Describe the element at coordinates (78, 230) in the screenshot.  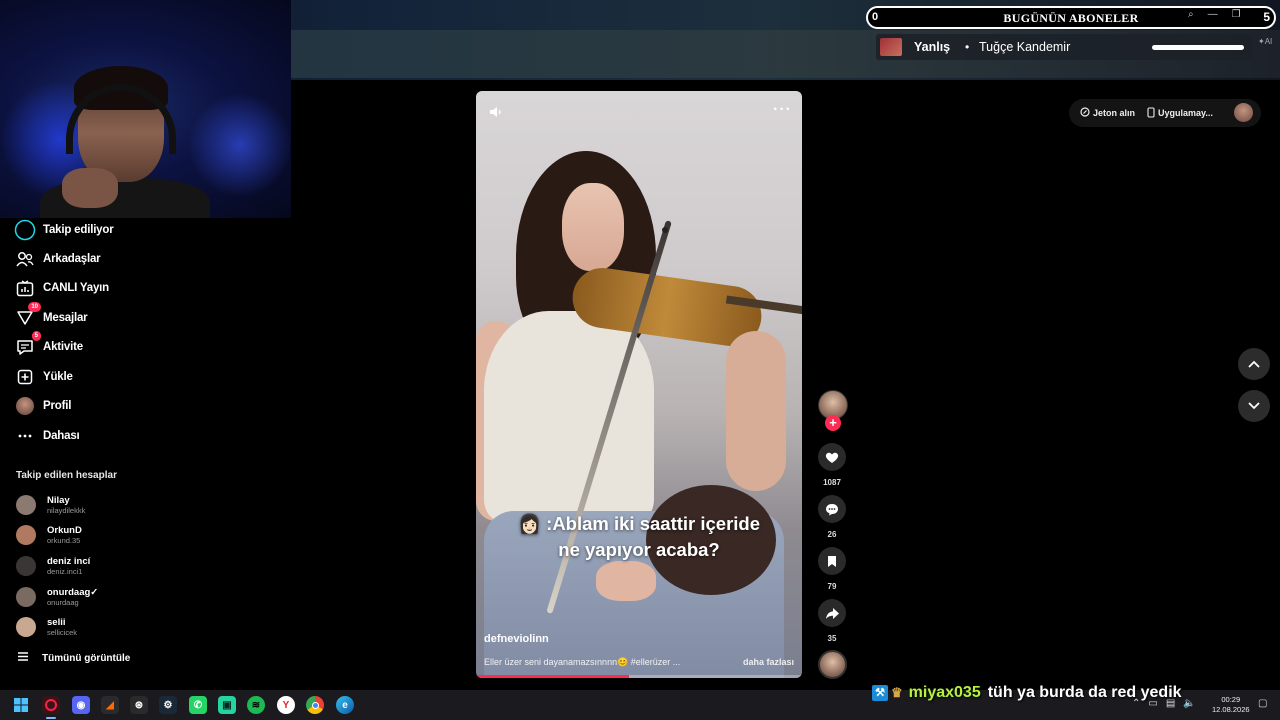
I see `sidebar-item-label: Takip ediliyor` at that location.